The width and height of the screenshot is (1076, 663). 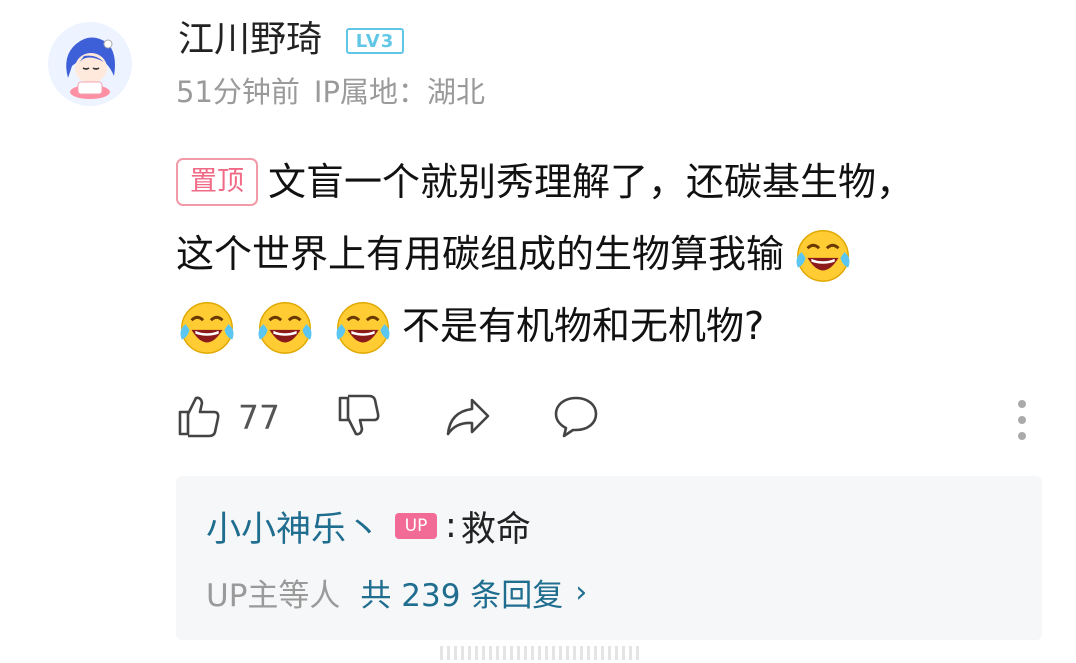 What do you see at coordinates (250, 40) in the screenshot?
I see `username: 江川野琦` at bounding box center [250, 40].